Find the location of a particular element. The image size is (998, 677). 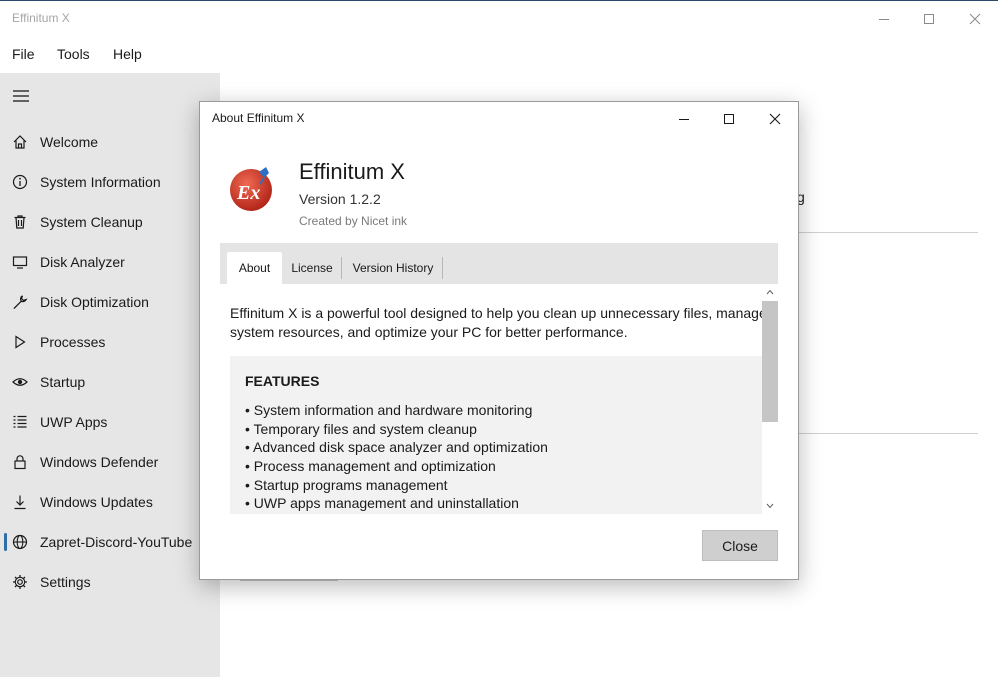

menu-tools: Tools is located at coordinates (73, 54).